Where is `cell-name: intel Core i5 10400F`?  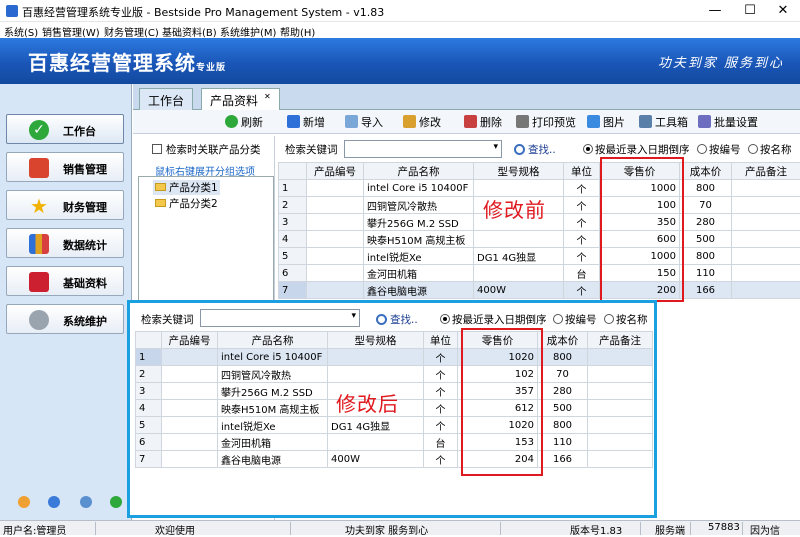
cell-name: intel Core i5 10400F is located at coordinates (419, 188).